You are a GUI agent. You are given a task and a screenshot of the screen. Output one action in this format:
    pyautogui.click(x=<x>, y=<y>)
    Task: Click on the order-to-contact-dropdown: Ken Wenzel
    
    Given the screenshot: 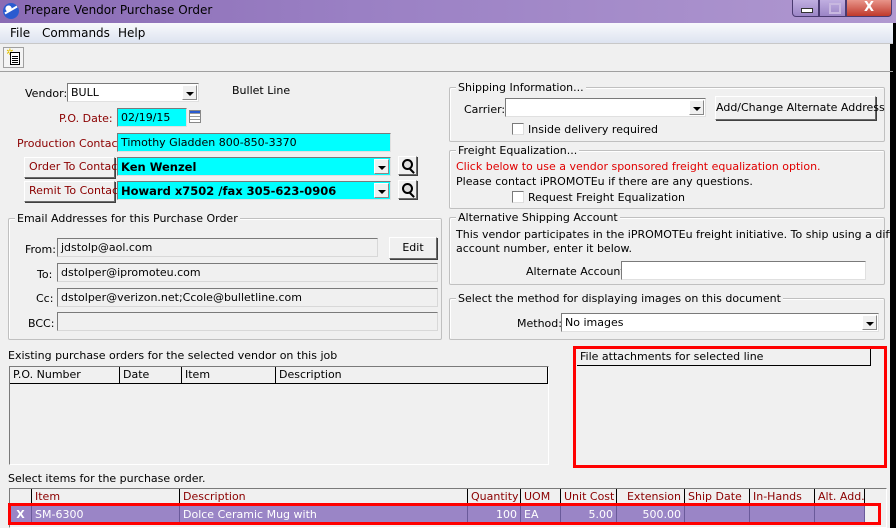 What is the action you would take?
    pyautogui.click(x=254, y=166)
    